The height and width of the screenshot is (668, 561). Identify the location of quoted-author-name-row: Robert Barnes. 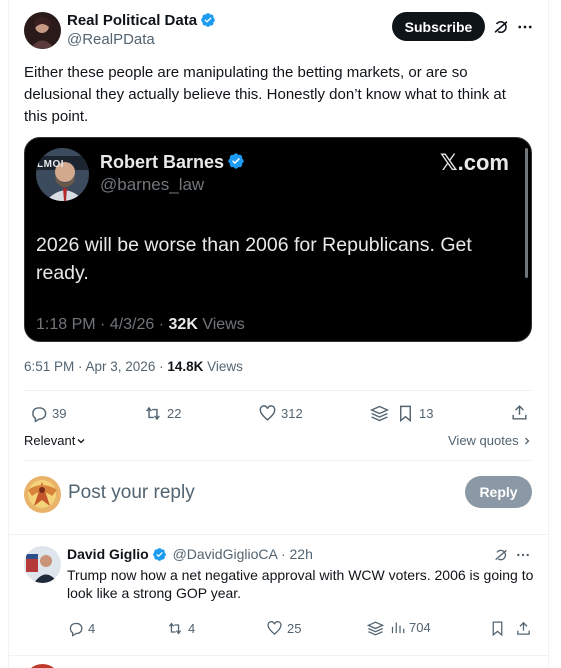
(172, 163).